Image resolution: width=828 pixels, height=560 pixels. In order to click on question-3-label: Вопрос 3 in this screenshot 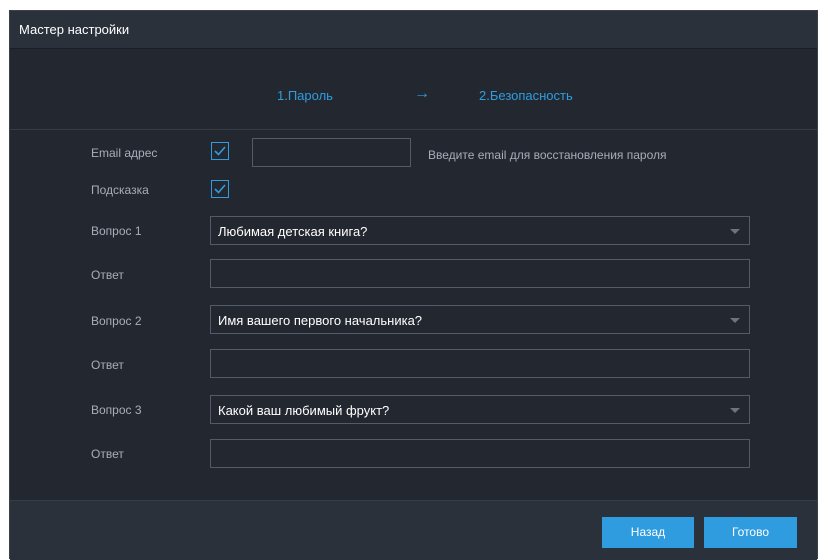, I will do `click(116, 410)`.